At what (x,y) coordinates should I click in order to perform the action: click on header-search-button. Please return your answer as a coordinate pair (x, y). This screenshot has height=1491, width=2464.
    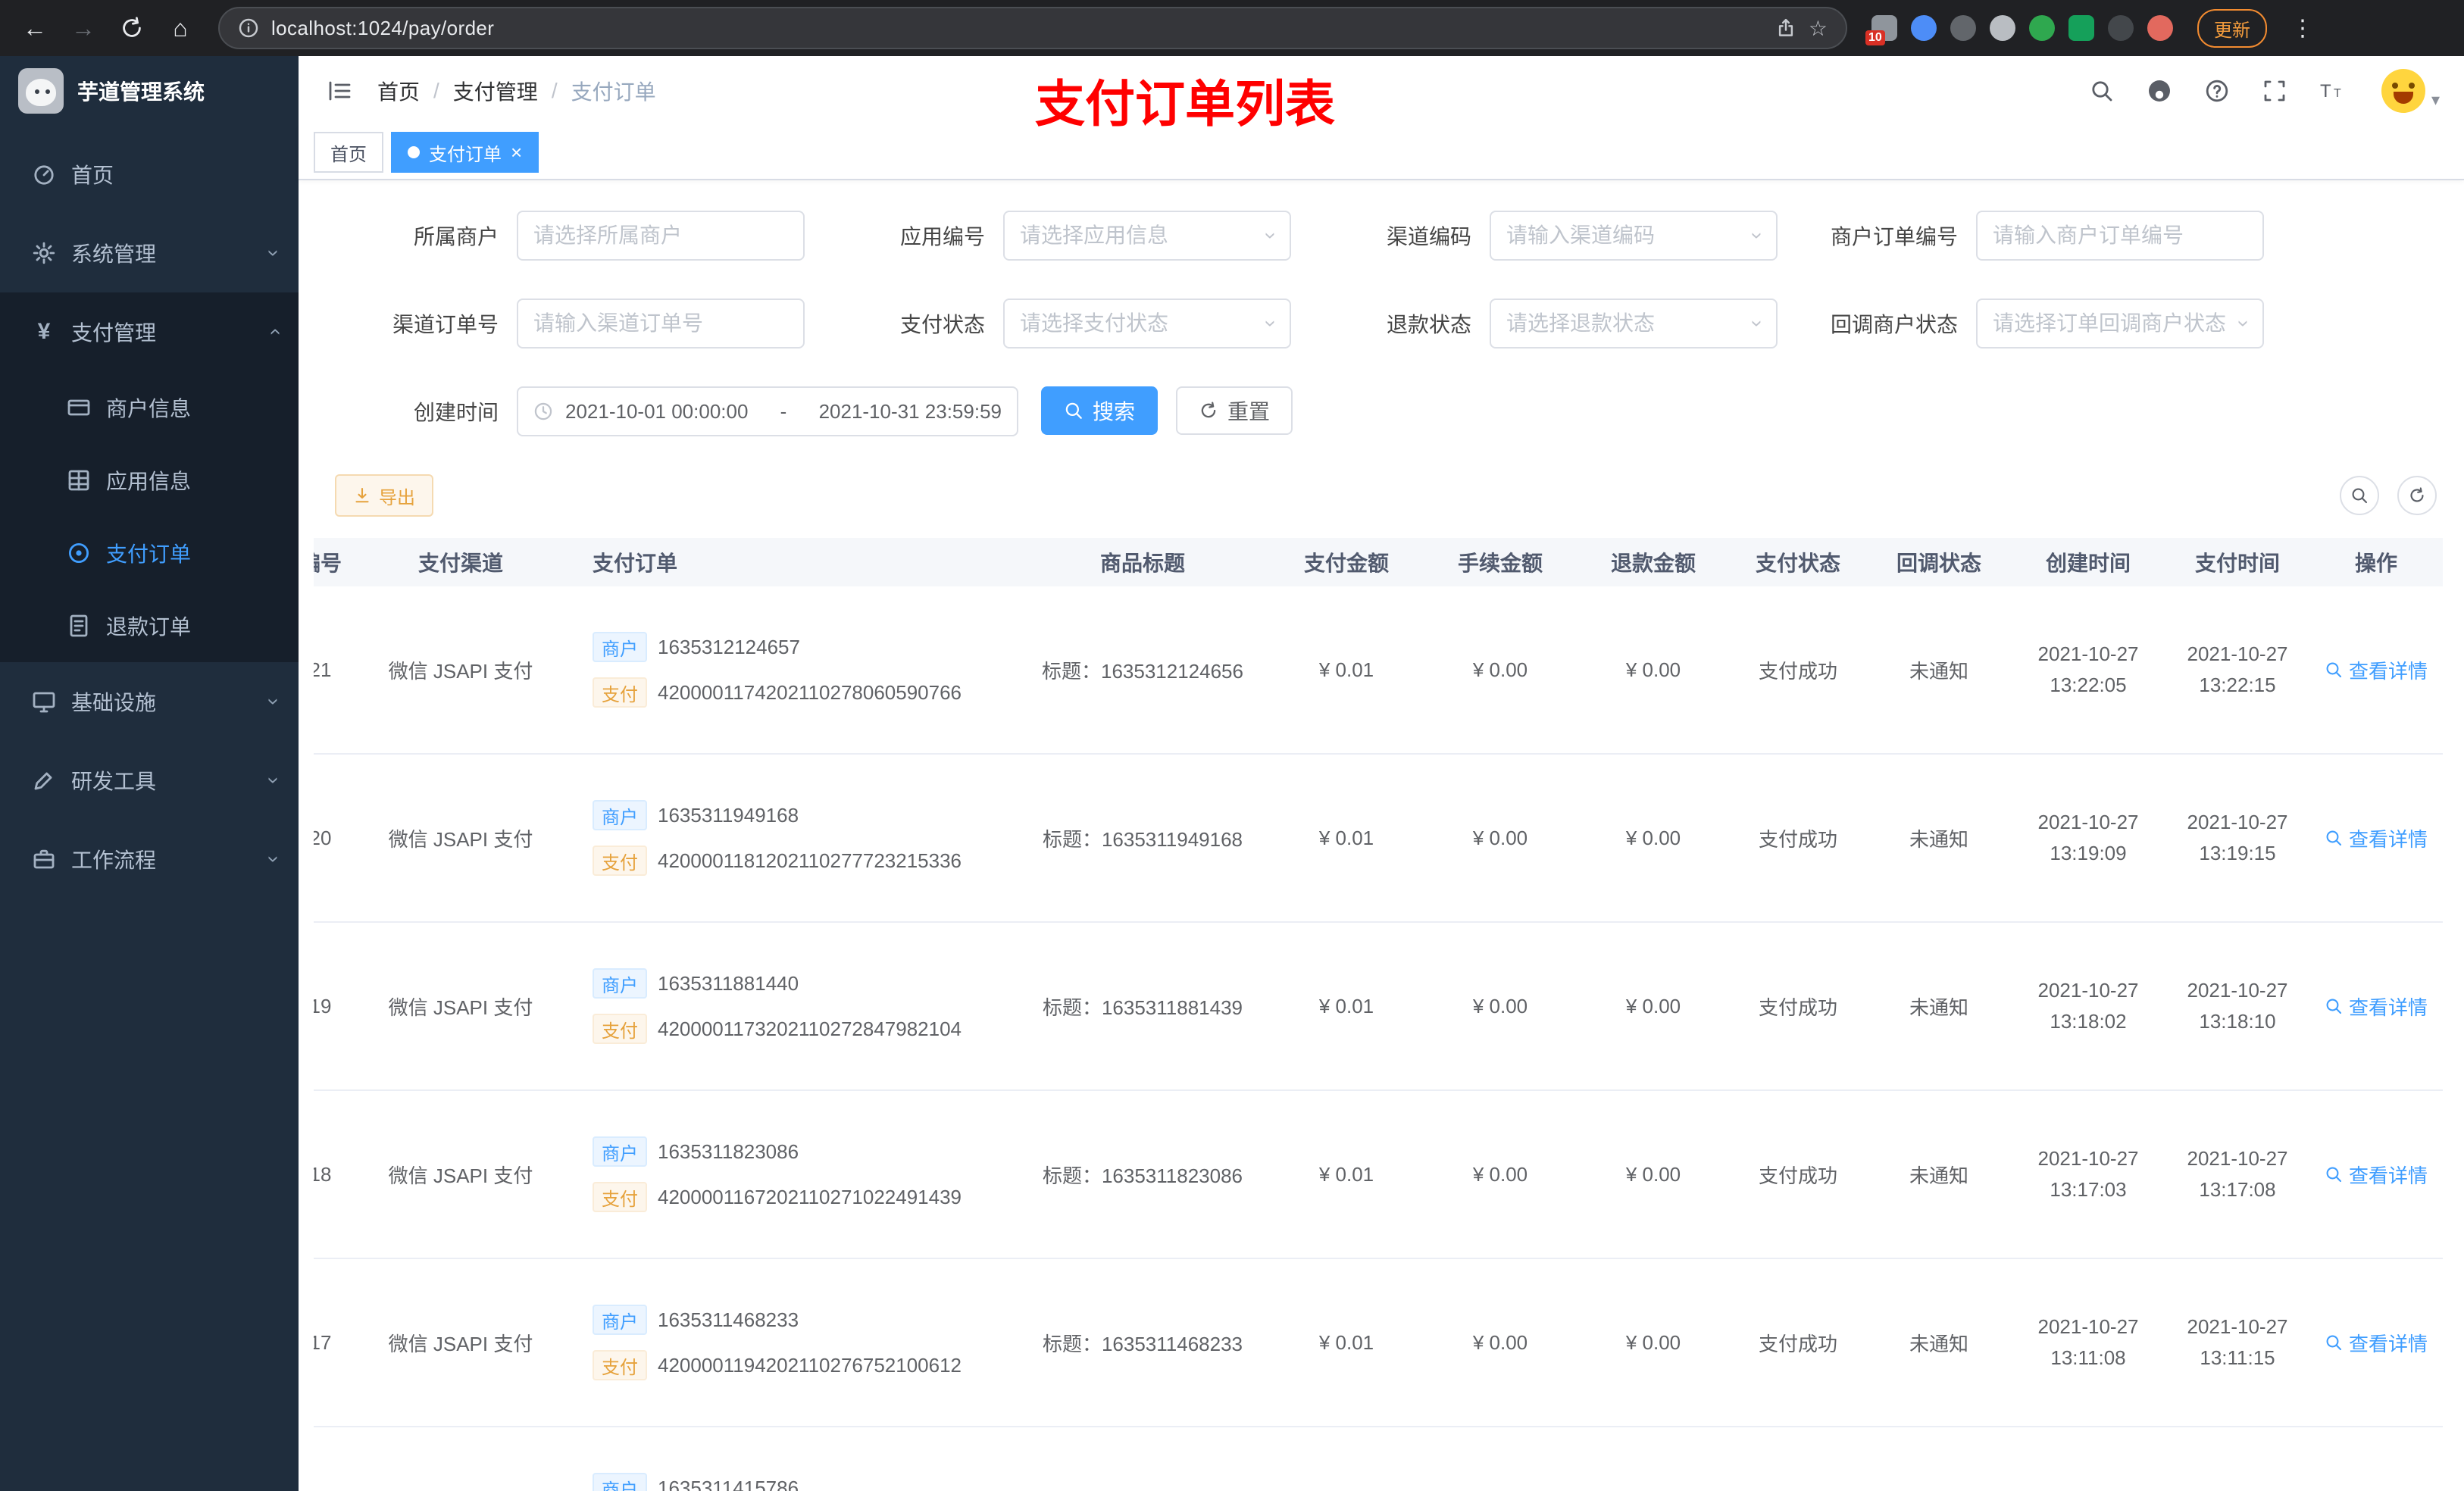
    Looking at the image, I should click on (2101, 91).